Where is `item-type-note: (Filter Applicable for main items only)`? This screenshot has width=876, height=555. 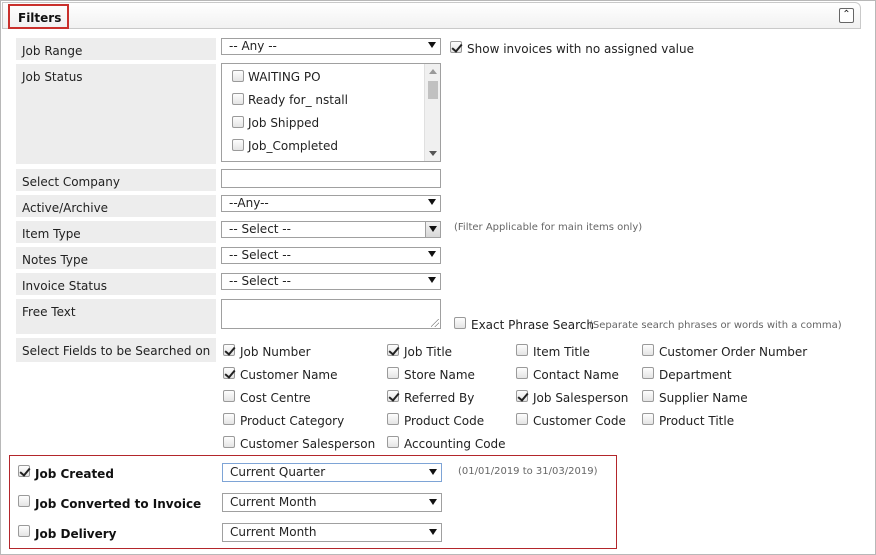 item-type-note: (Filter Applicable for main items only) is located at coordinates (548, 227).